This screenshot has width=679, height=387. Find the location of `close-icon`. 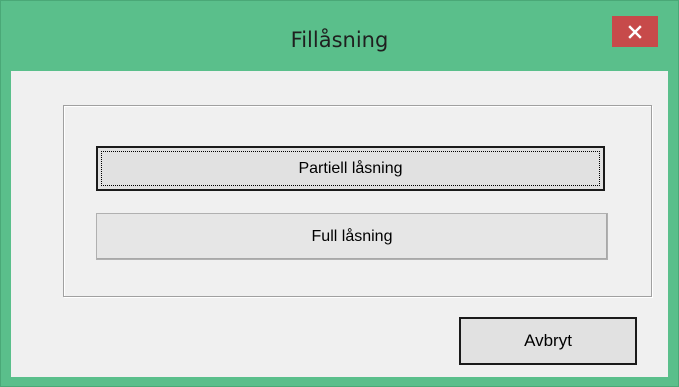

close-icon is located at coordinates (635, 31).